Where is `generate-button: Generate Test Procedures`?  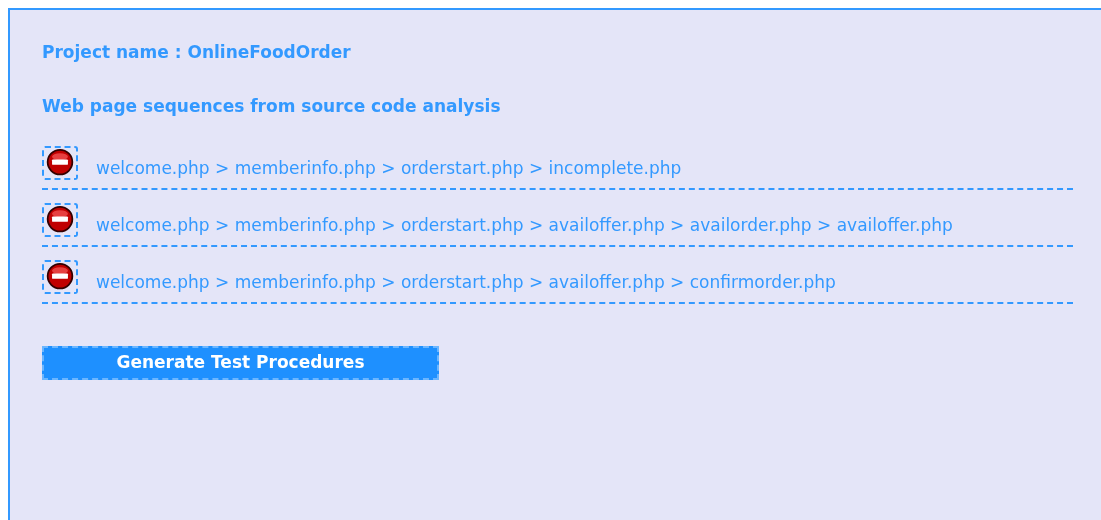
generate-button: Generate Test Procedures is located at coordinates (240, 363).